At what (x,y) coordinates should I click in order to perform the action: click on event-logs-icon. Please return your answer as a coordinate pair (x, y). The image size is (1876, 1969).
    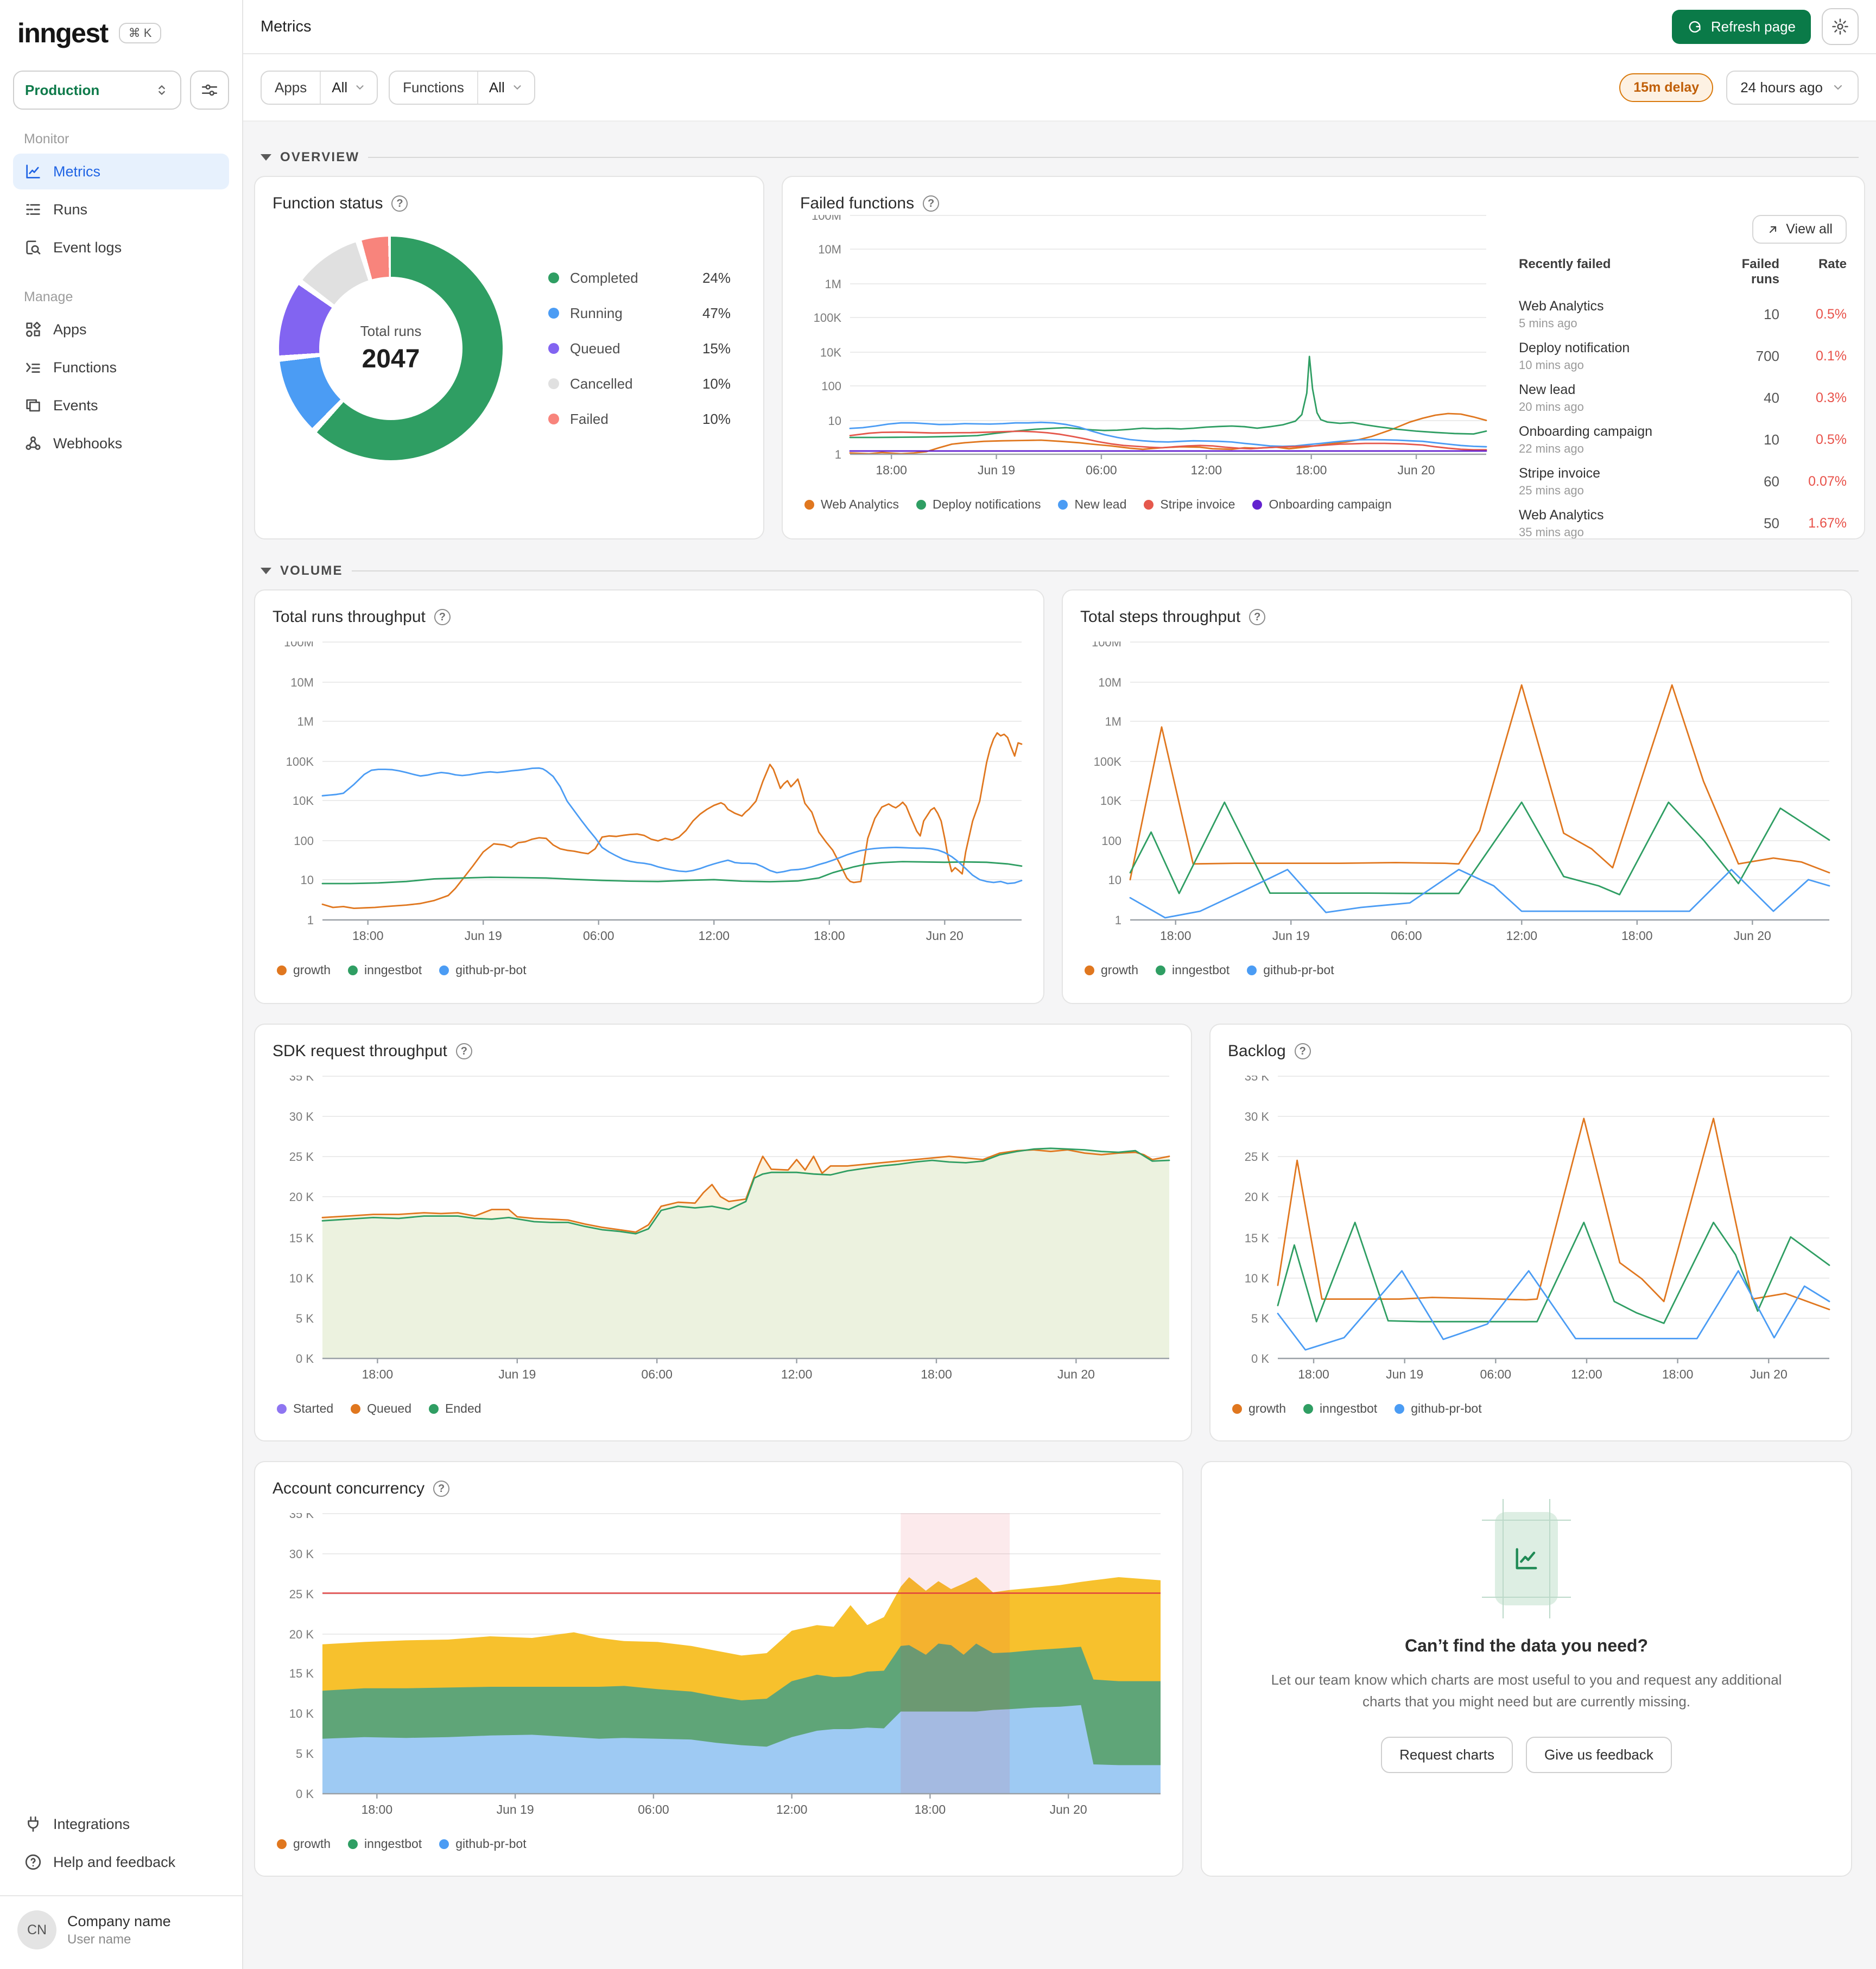
    Looking at the image, I should click on (33, 247).